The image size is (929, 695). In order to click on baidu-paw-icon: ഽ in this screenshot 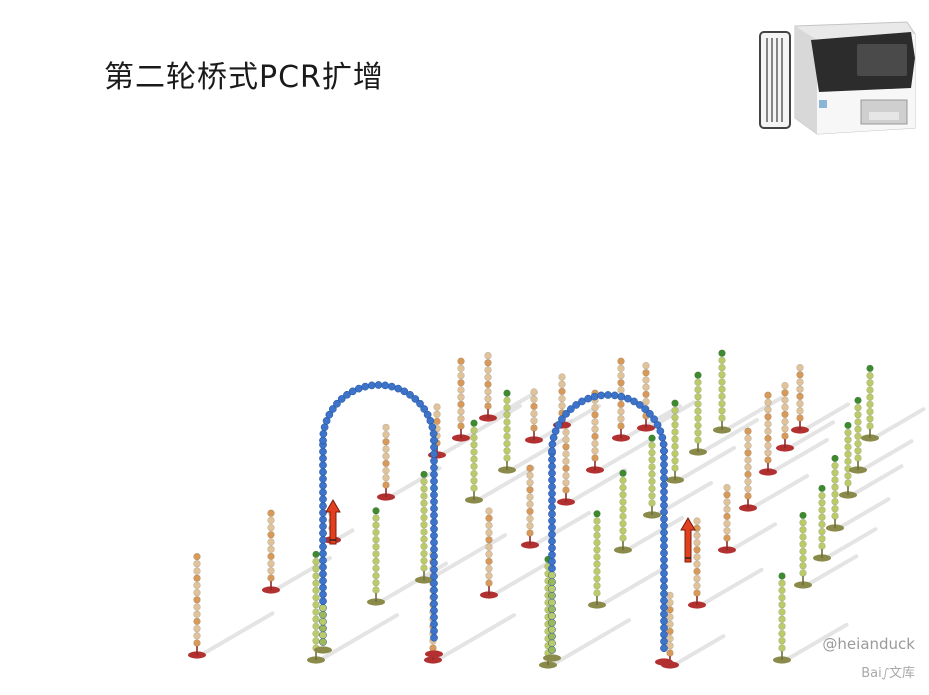, I will do `click(885, 673)`.